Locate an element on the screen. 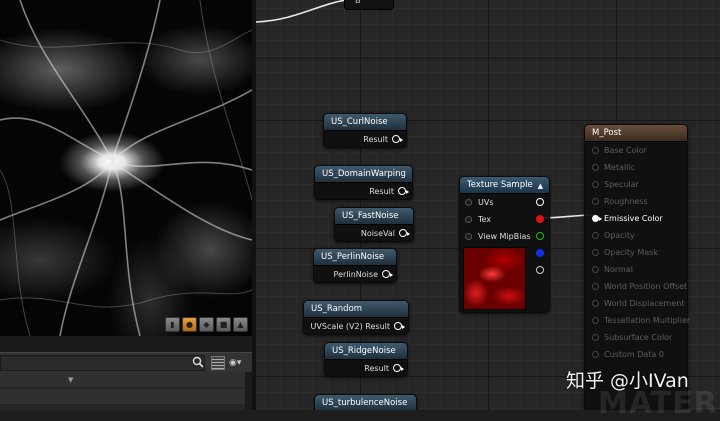 Image resolution: width=720 pixels, height=421 pixels. cube-icon: ■ is located at coordinates (223, 324).